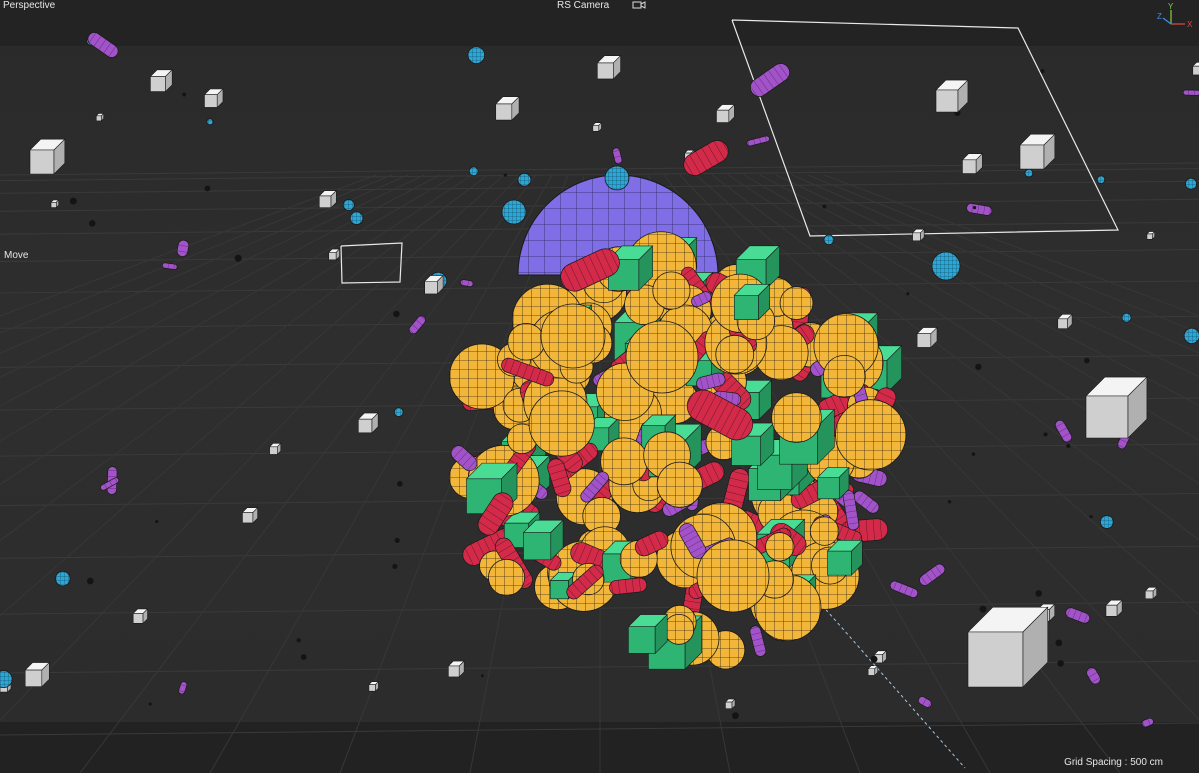 The width and height of the screenshot is (1199, 773). I want to click on camera-name-label: RS Camera, so click(583, 6).